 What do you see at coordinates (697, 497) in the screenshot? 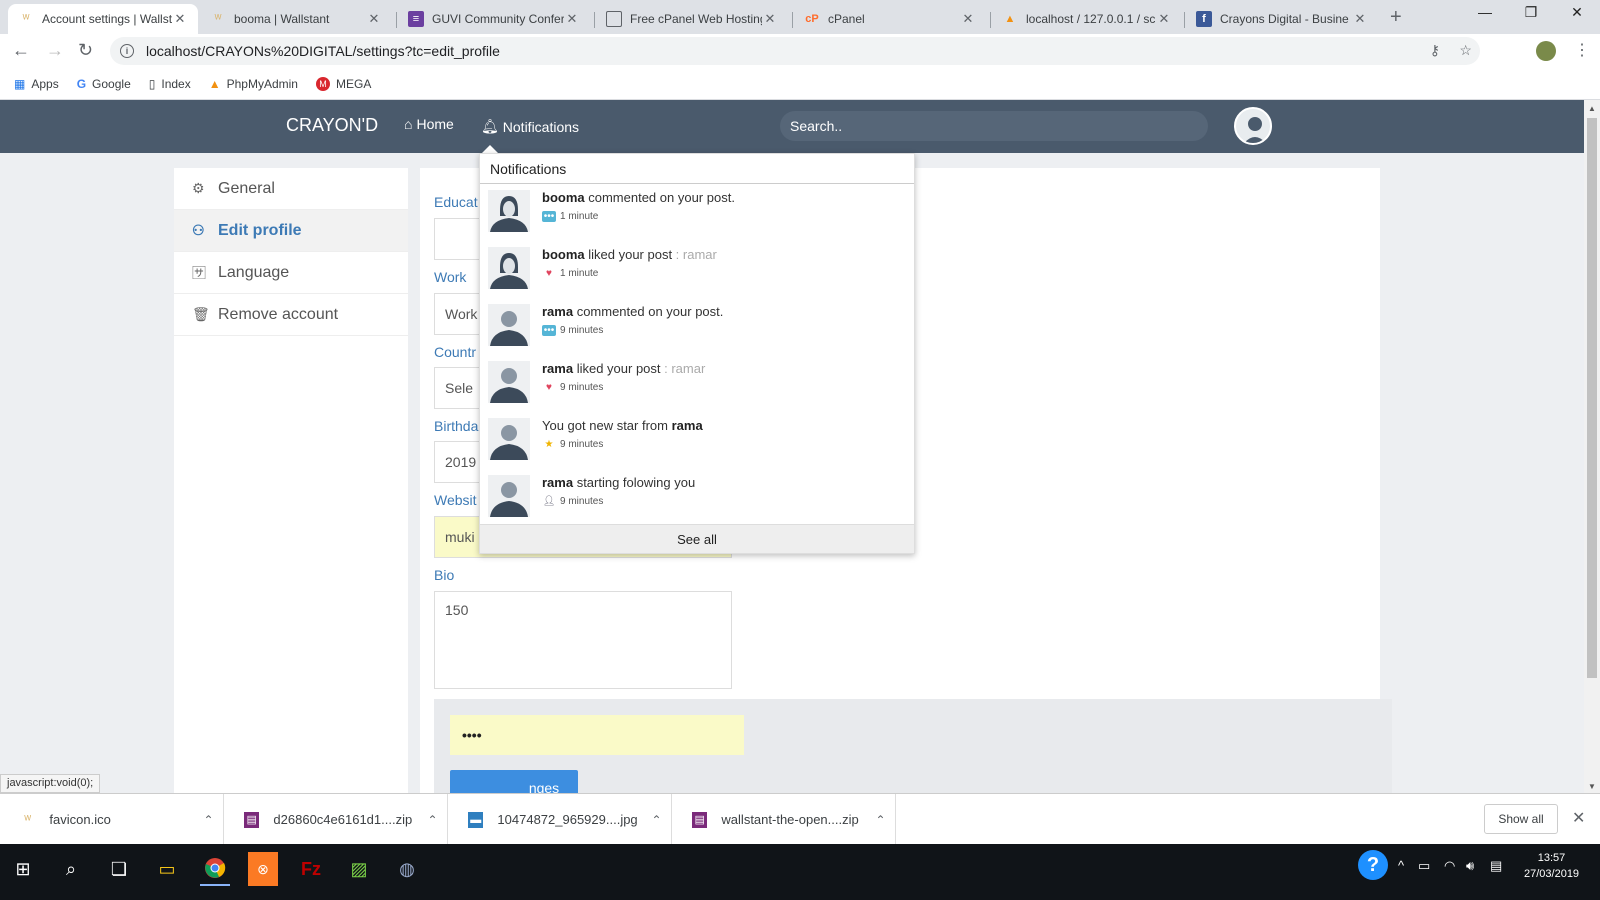
I see `notification-item: rama starting folowing you 👤︎ 9 minutes` at bounding box center [697, 497].